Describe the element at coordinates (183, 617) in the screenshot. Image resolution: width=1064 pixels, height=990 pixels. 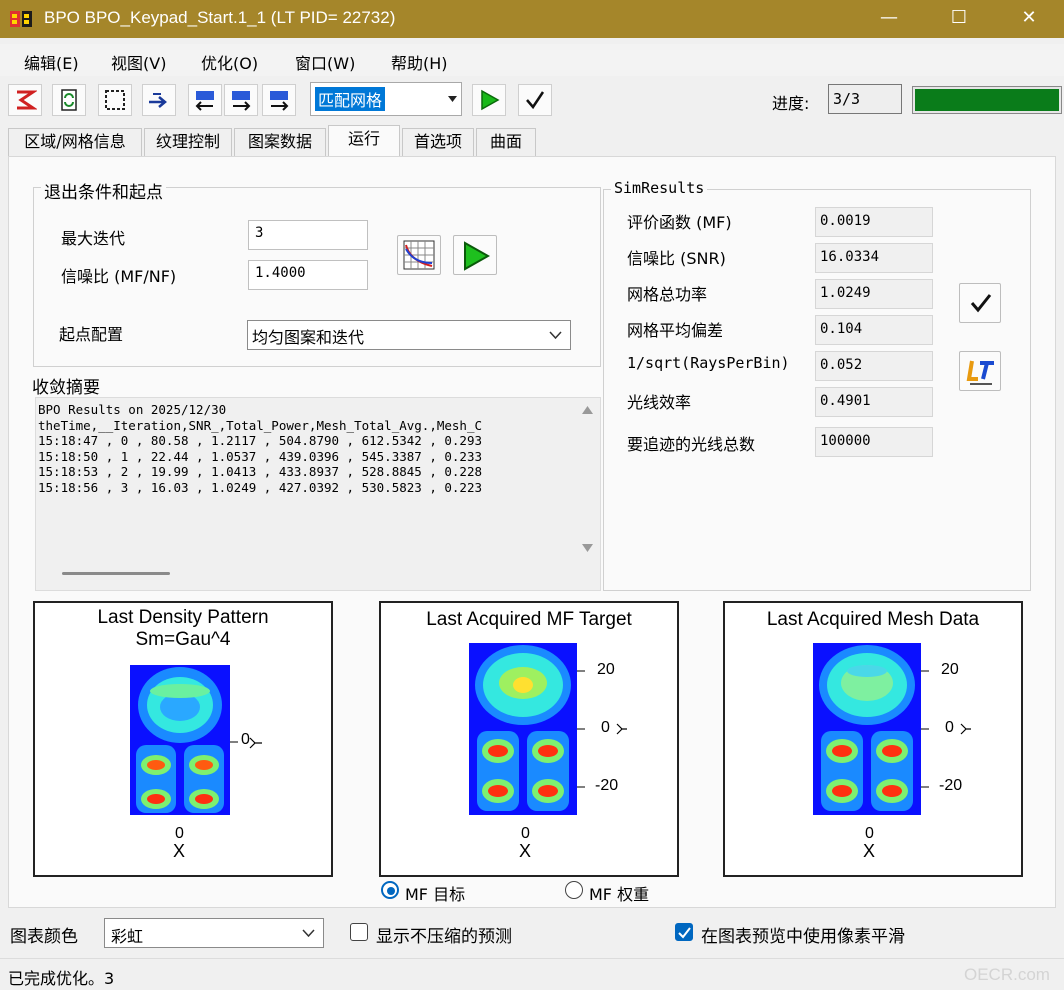
I see `plot-title: Last Density Pattern` at that location.